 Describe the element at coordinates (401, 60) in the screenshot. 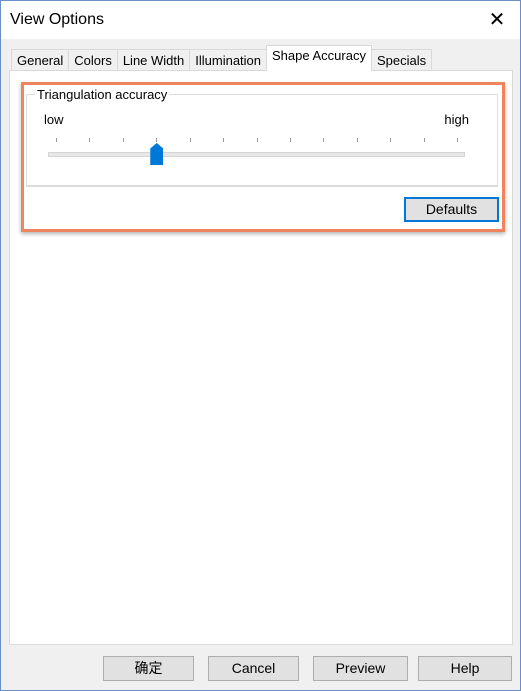

I see `tab-specials: Specials` at that location.